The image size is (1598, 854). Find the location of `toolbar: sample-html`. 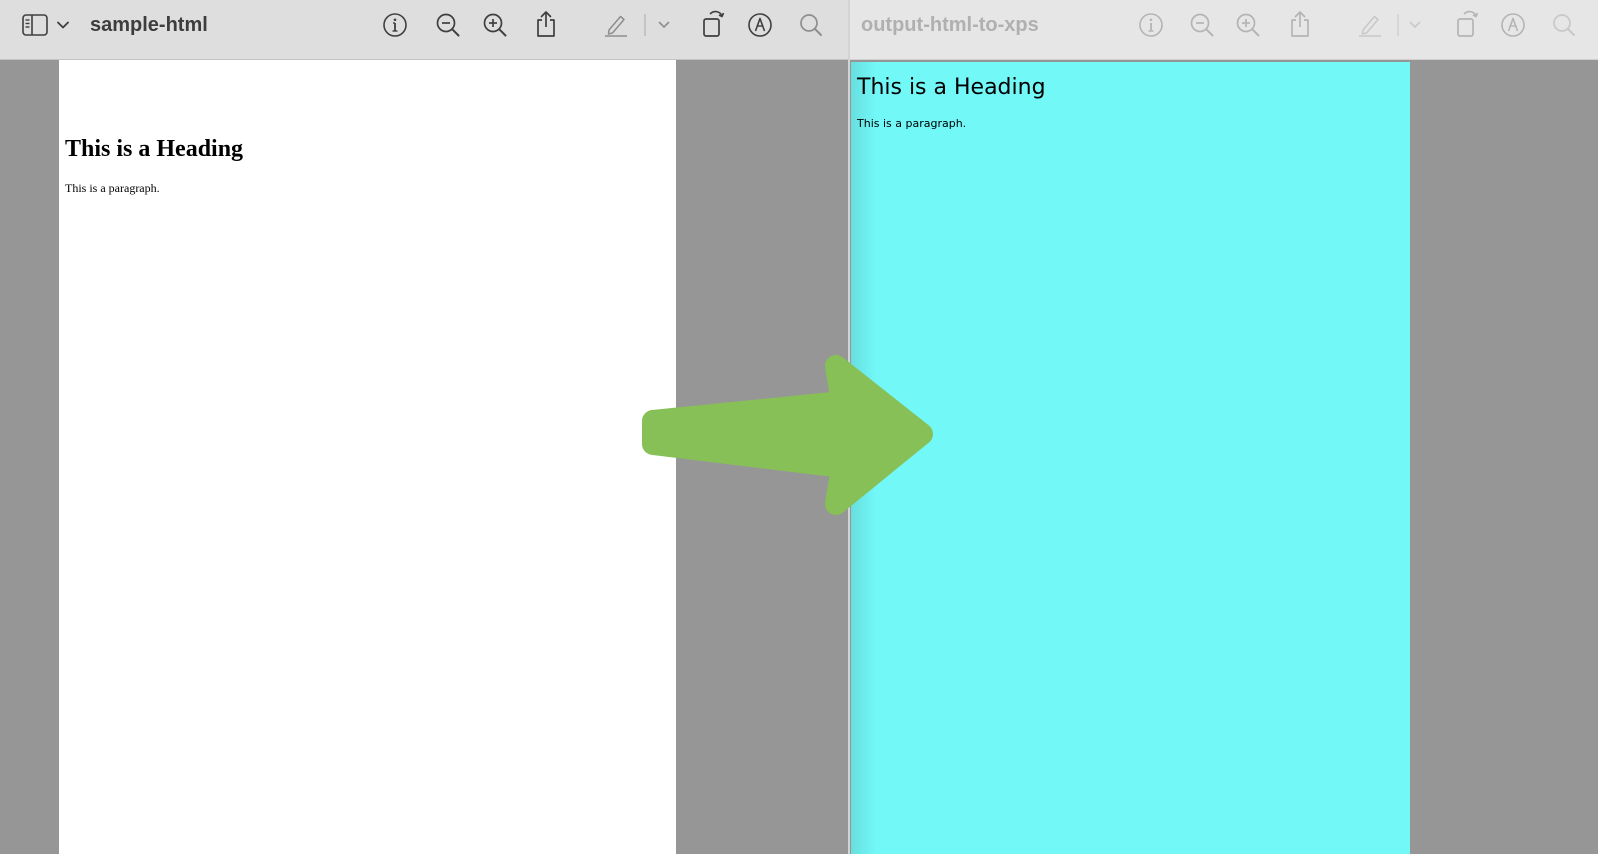

toolbar: sample-html is located at coordinates (424, 30).